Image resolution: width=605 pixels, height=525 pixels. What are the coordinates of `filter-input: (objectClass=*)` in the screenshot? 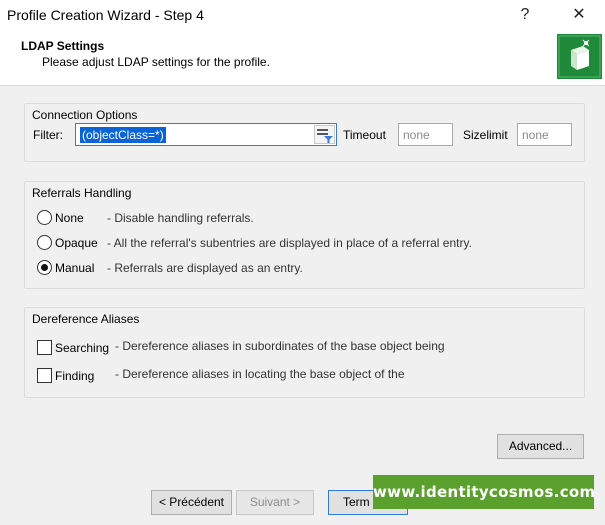 It's located at (206, 134).